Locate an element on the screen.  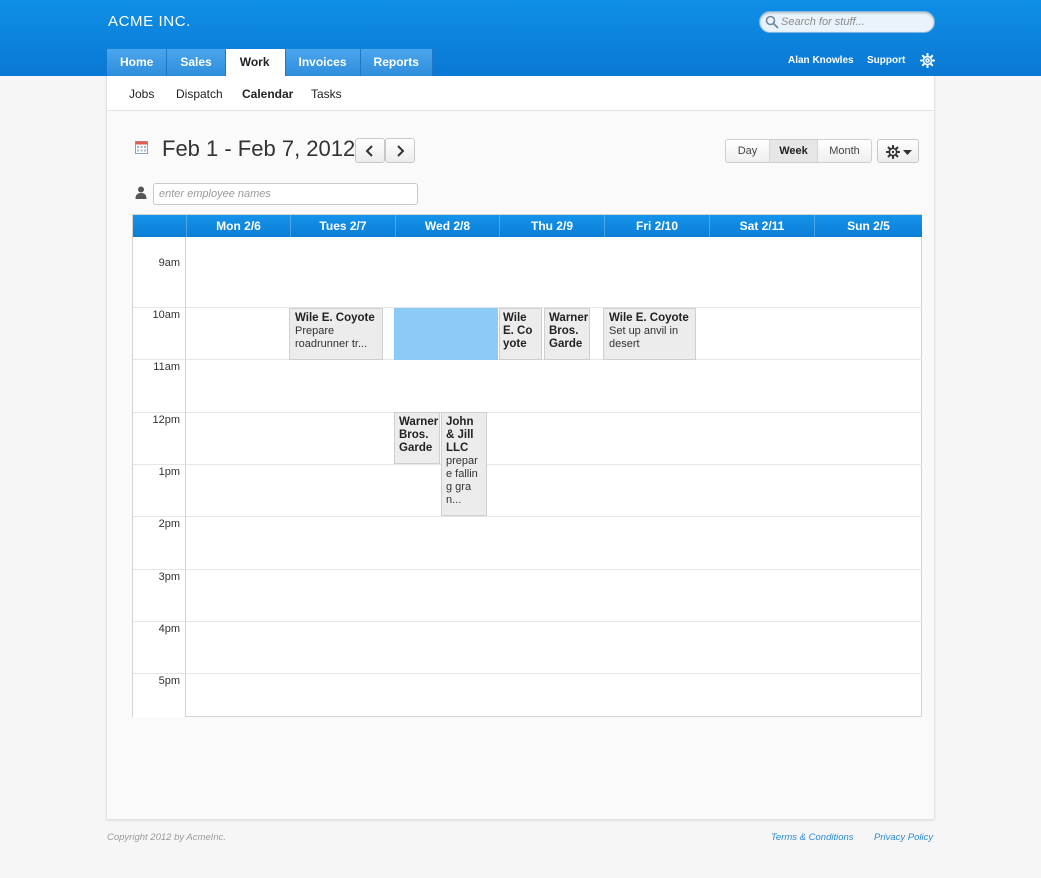
hour-label-12pm: 12pm is located at coordinates (166, 420).